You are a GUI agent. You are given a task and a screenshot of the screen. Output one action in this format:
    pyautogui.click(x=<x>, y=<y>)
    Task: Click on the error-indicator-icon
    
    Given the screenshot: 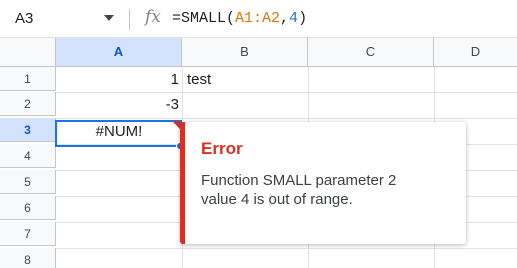 What is the action you would take?
    pyautogui.click(x=176, y=125)
    